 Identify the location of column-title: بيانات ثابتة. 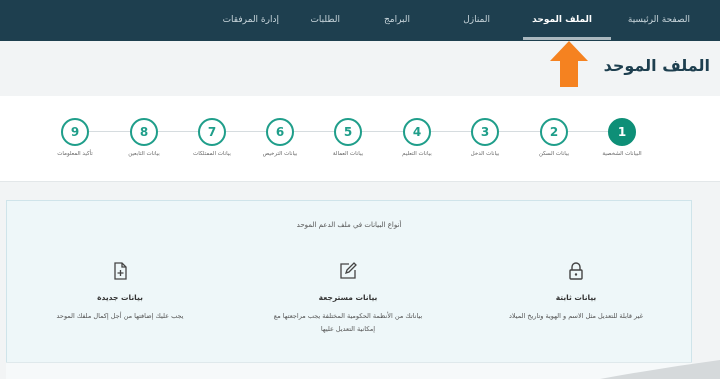
(576, 297).